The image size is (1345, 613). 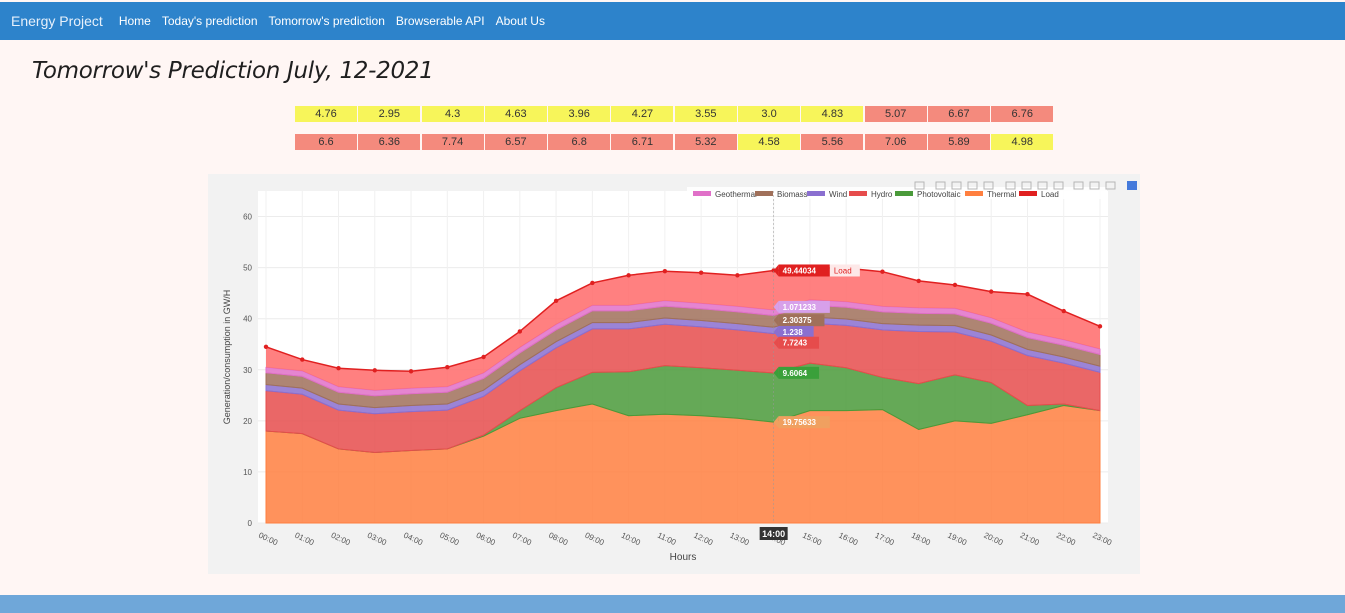 I want to click on hover-label-value: 1.071233, so click(x=800, y=307).